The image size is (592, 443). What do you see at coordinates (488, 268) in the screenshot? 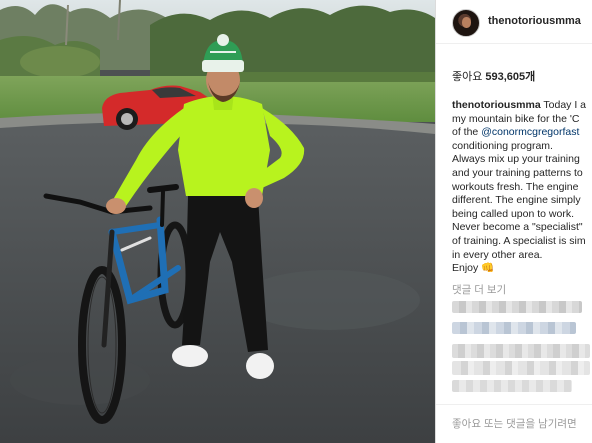
I see `fist-bump-emoji-icon: 👊` at bounding box center [488, 268].